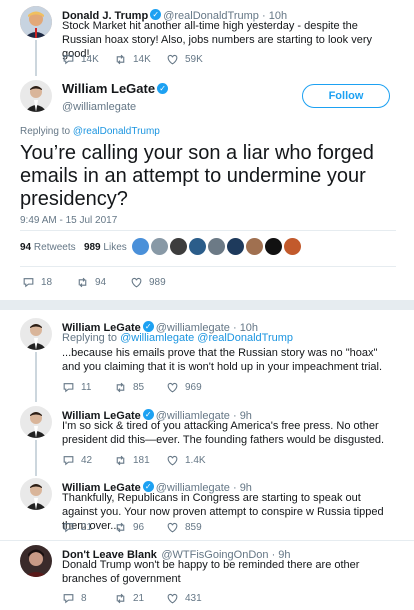 The width and height of the screenshot is (414, 610). I want to click on like-count: 989, so click(157, 282).